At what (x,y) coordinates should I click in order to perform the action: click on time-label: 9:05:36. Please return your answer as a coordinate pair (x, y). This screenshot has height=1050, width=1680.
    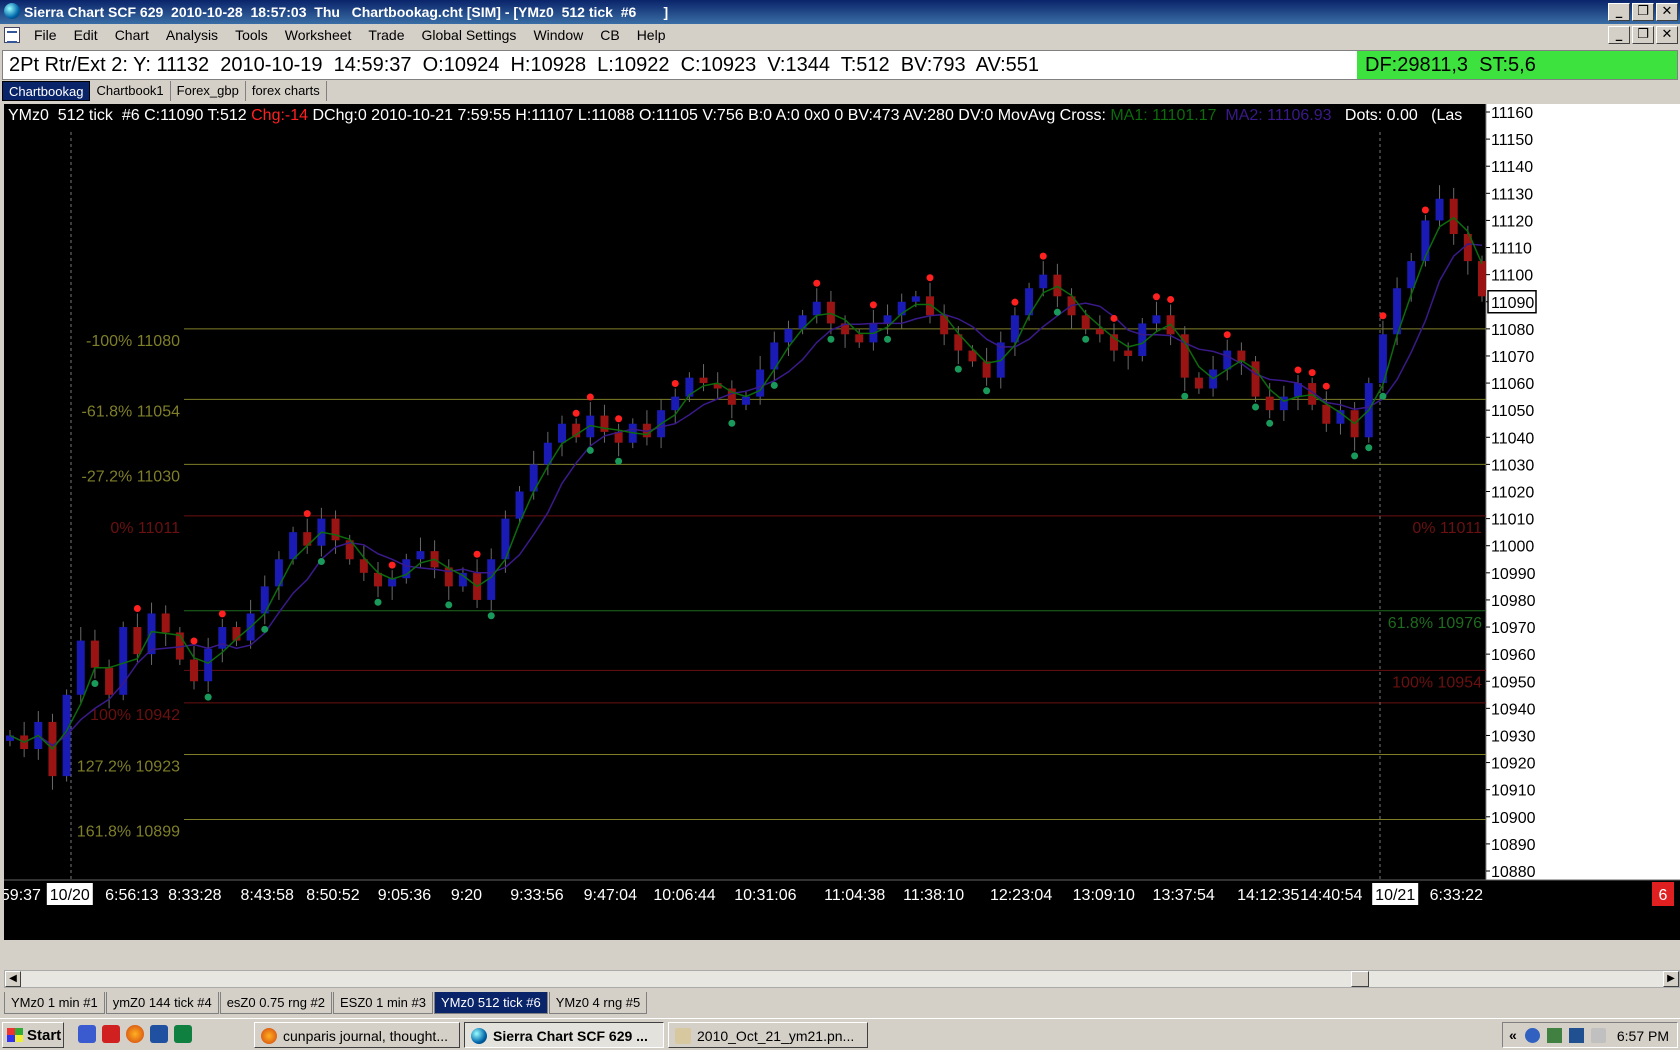
    Looking at the image, I should click on (404, 895).